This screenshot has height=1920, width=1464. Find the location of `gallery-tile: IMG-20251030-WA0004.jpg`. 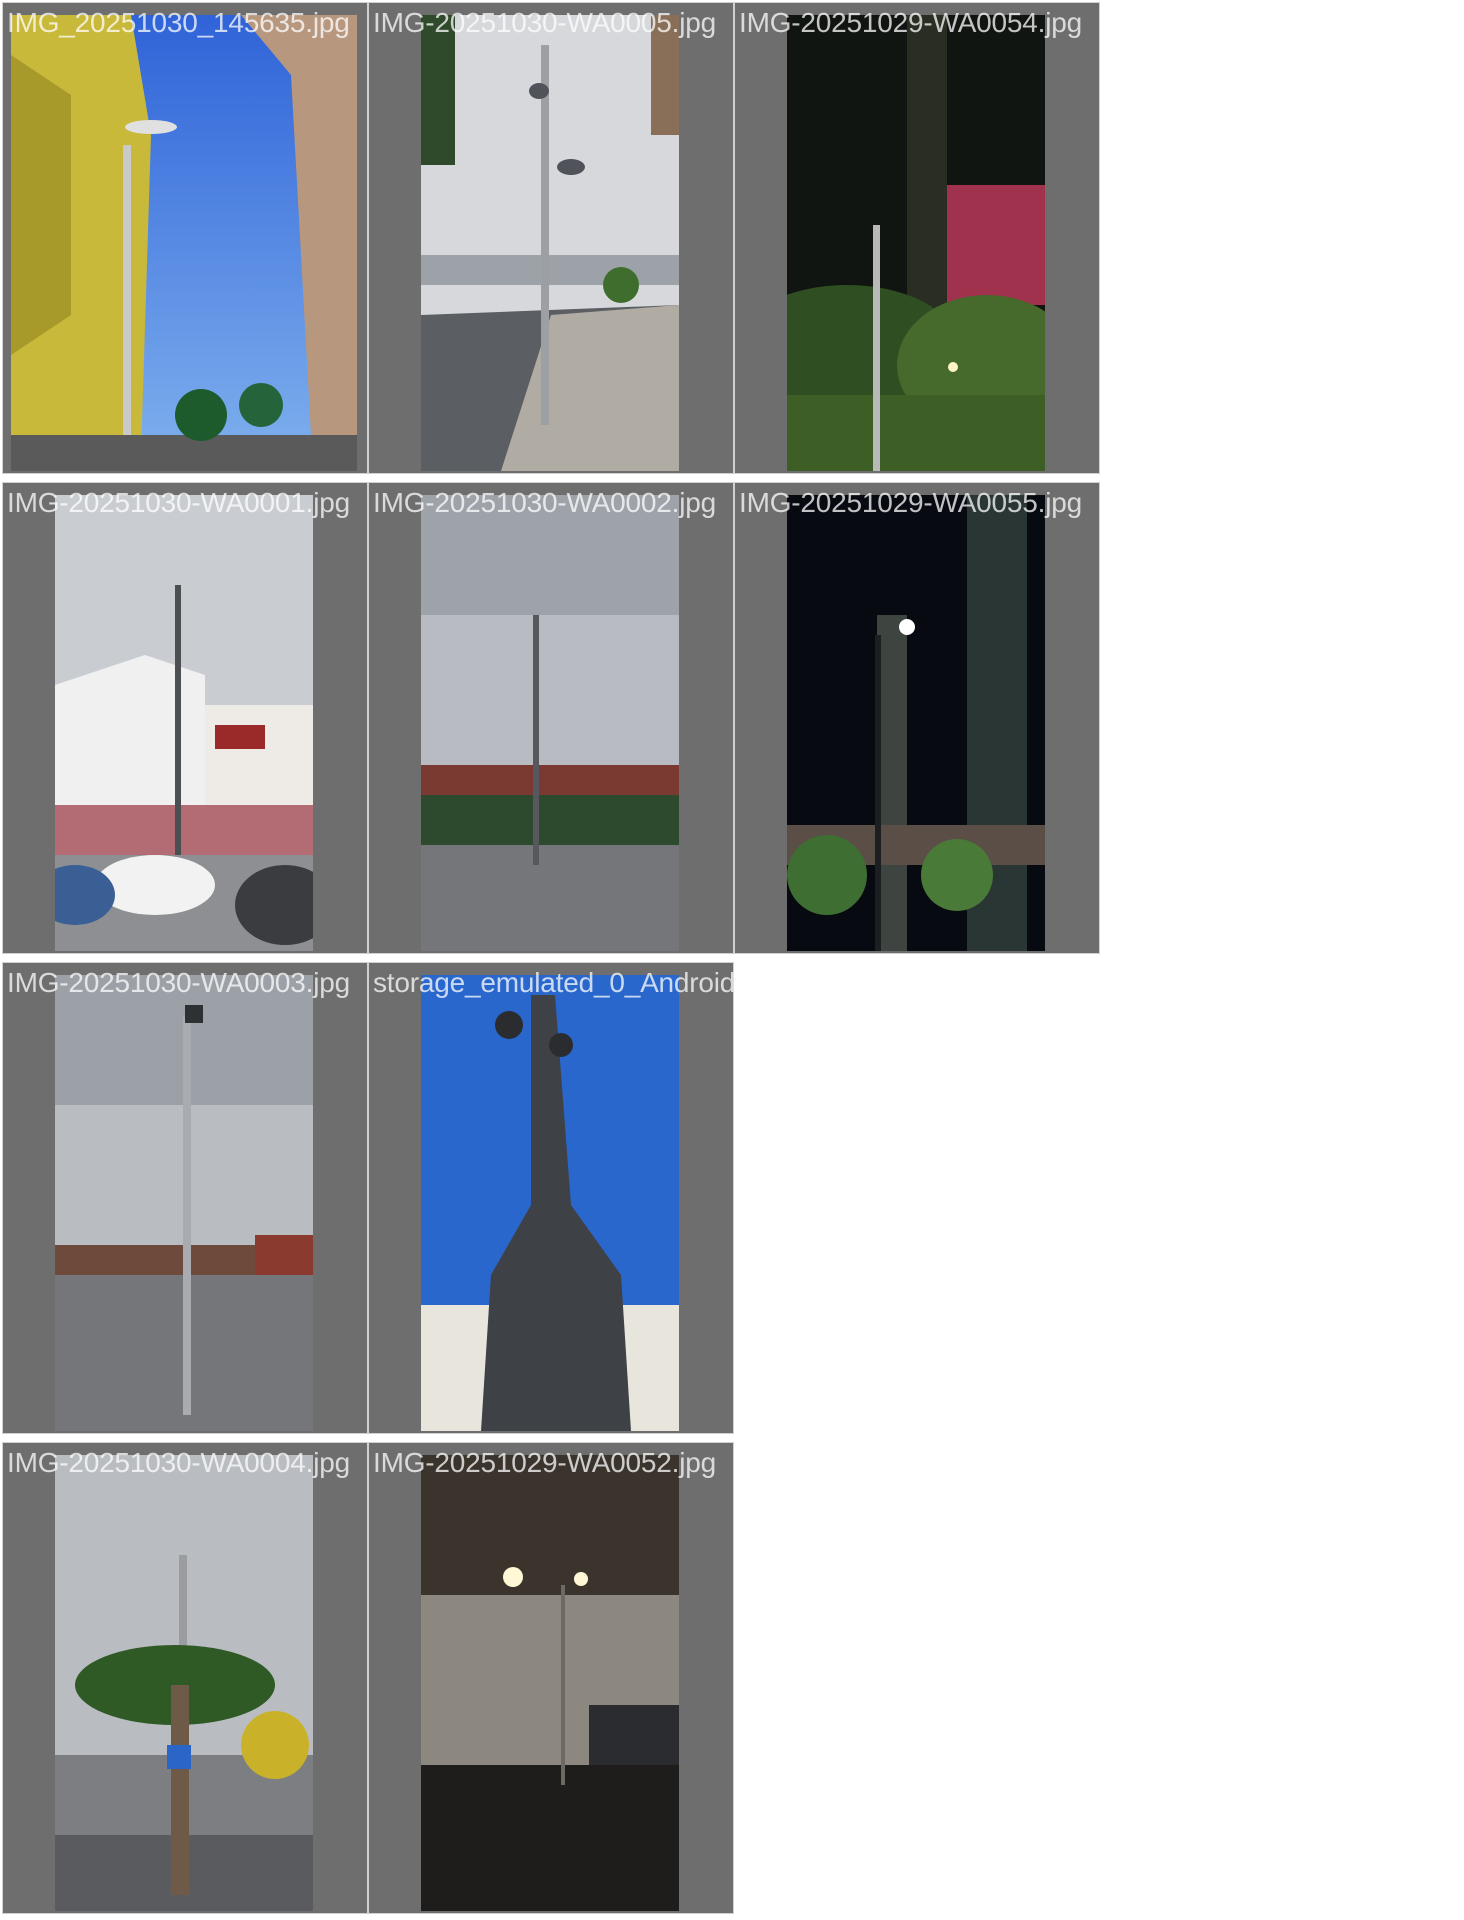

gallery-tile: IMG-20251030-WA0004.jpg is located at coordinates (185, 1678).